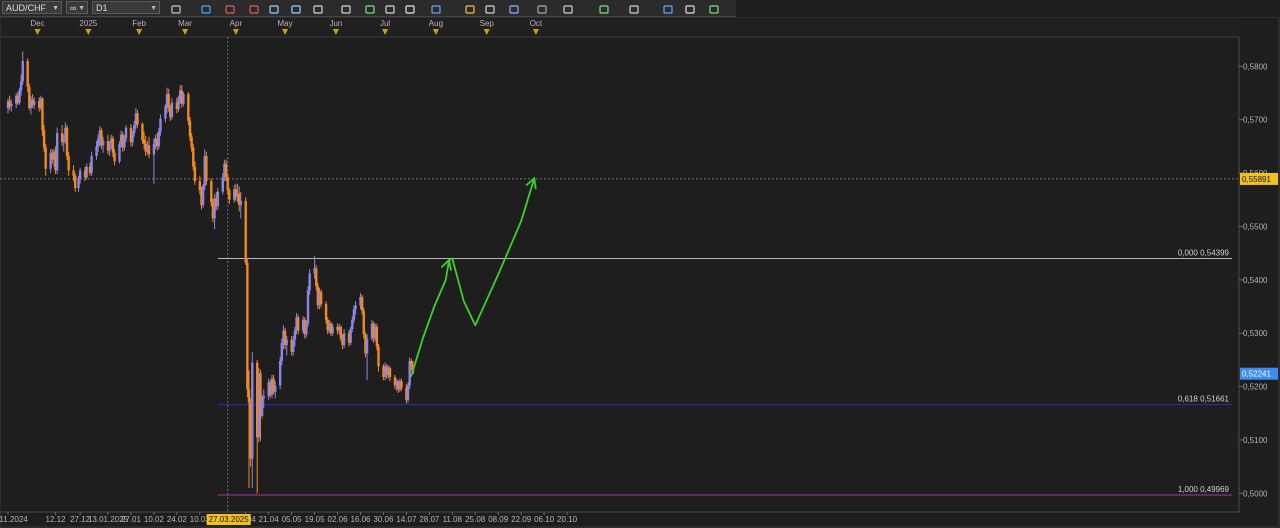 The image size is (1280, 528). Describe the element at coordinates (274, 8) in the screenshot. I see `zoom-in-icon` at that location.